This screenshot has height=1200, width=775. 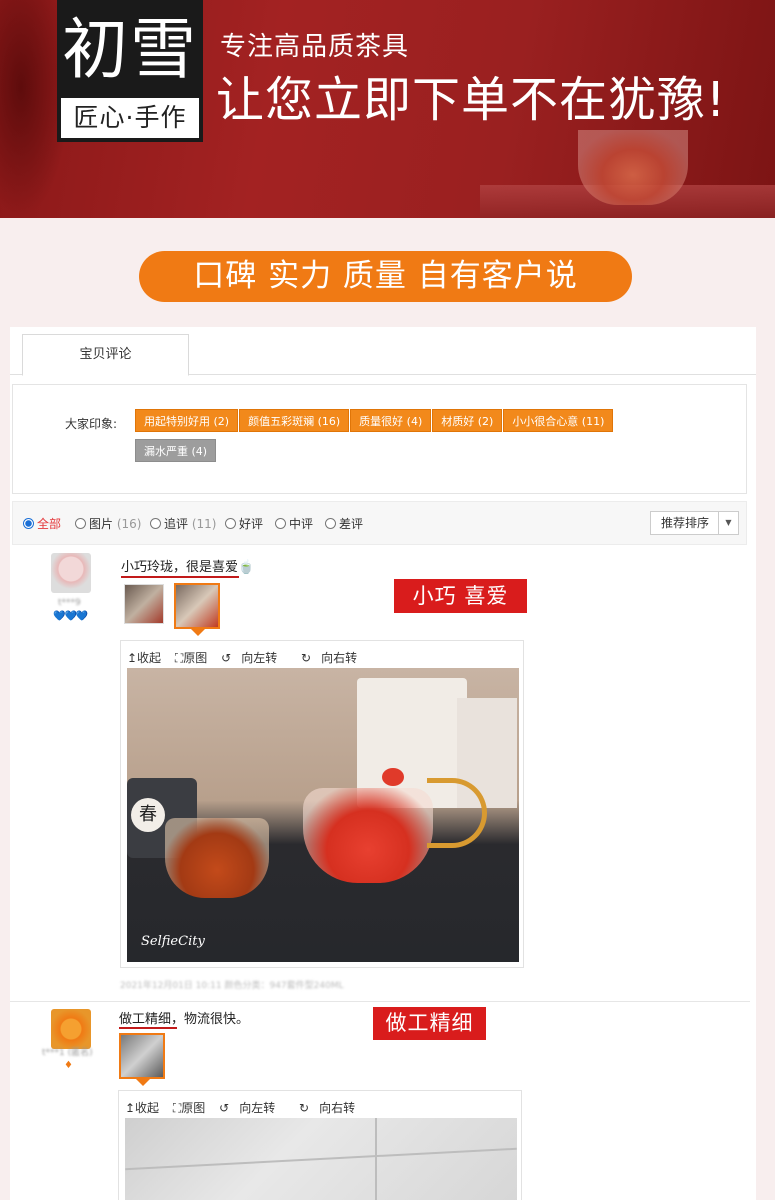 I want to click on review-photo, so click(x=321, y=1159).